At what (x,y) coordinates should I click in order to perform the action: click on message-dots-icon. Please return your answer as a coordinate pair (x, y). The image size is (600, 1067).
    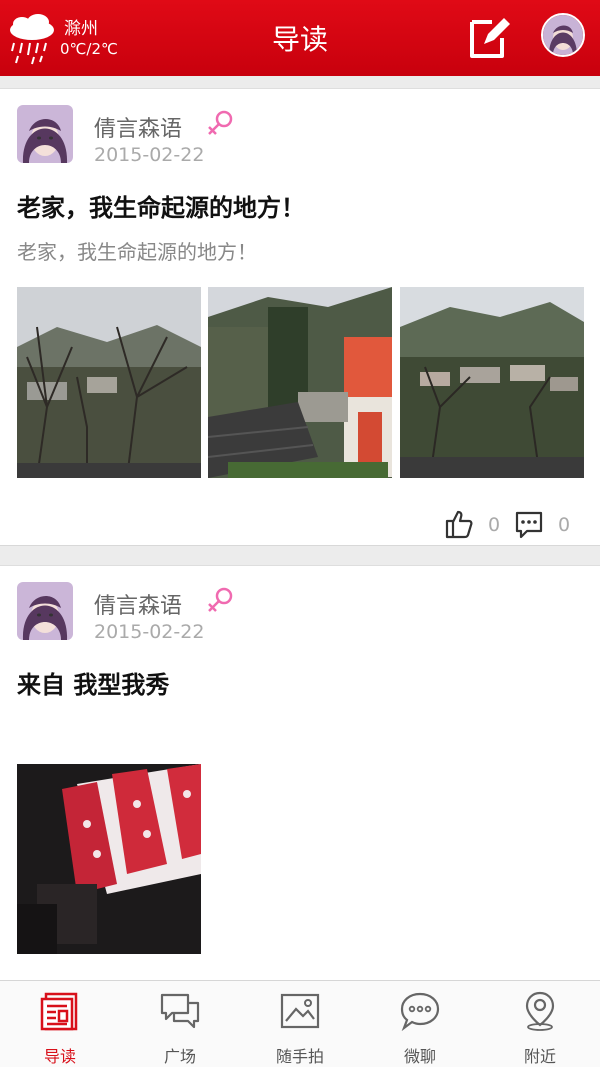
    Looking at the image, I should click on (420, 1011).